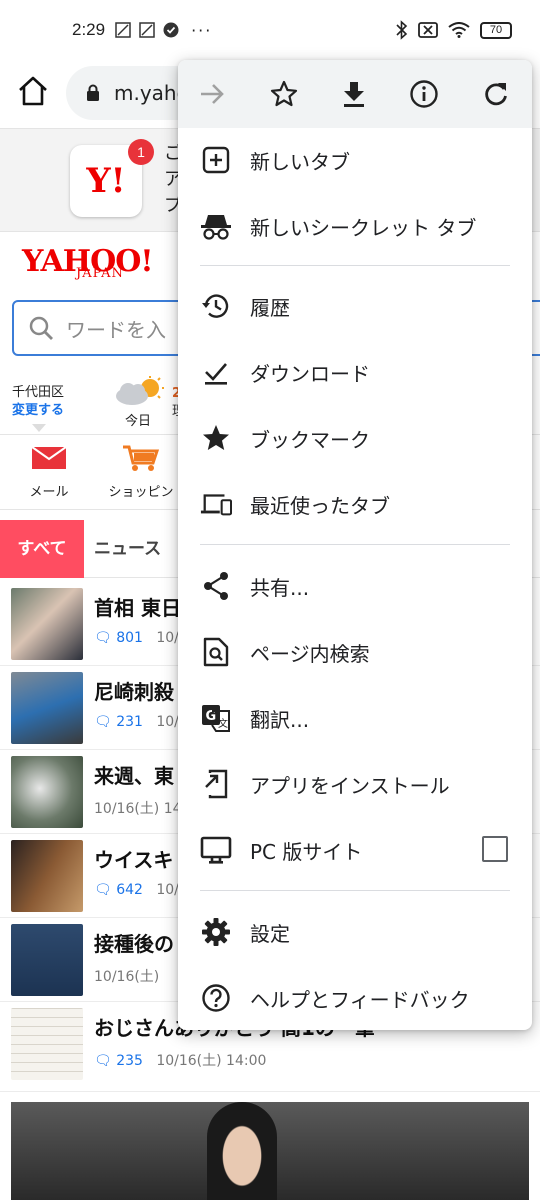 The image size is (540, 1200). What do you see at coordinates (355, 160) in the screenshot?
I see `menu-item-new-tab: 新しいタブ` at bounding box center [355, 160].